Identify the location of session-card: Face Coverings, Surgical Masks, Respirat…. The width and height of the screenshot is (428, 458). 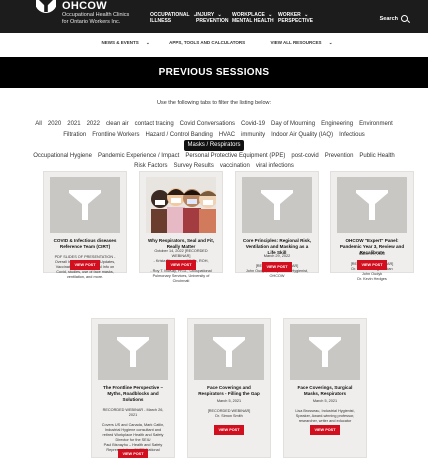
(325, 388).